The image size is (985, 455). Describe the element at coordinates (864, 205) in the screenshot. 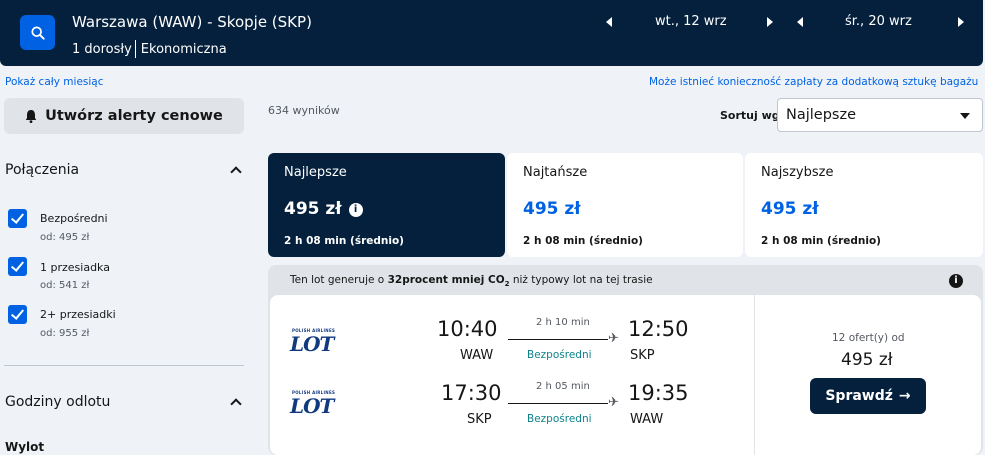

I see `tab-fastest: Najszybsze 495 zł 2 h 08 min (średnio)` at that location.